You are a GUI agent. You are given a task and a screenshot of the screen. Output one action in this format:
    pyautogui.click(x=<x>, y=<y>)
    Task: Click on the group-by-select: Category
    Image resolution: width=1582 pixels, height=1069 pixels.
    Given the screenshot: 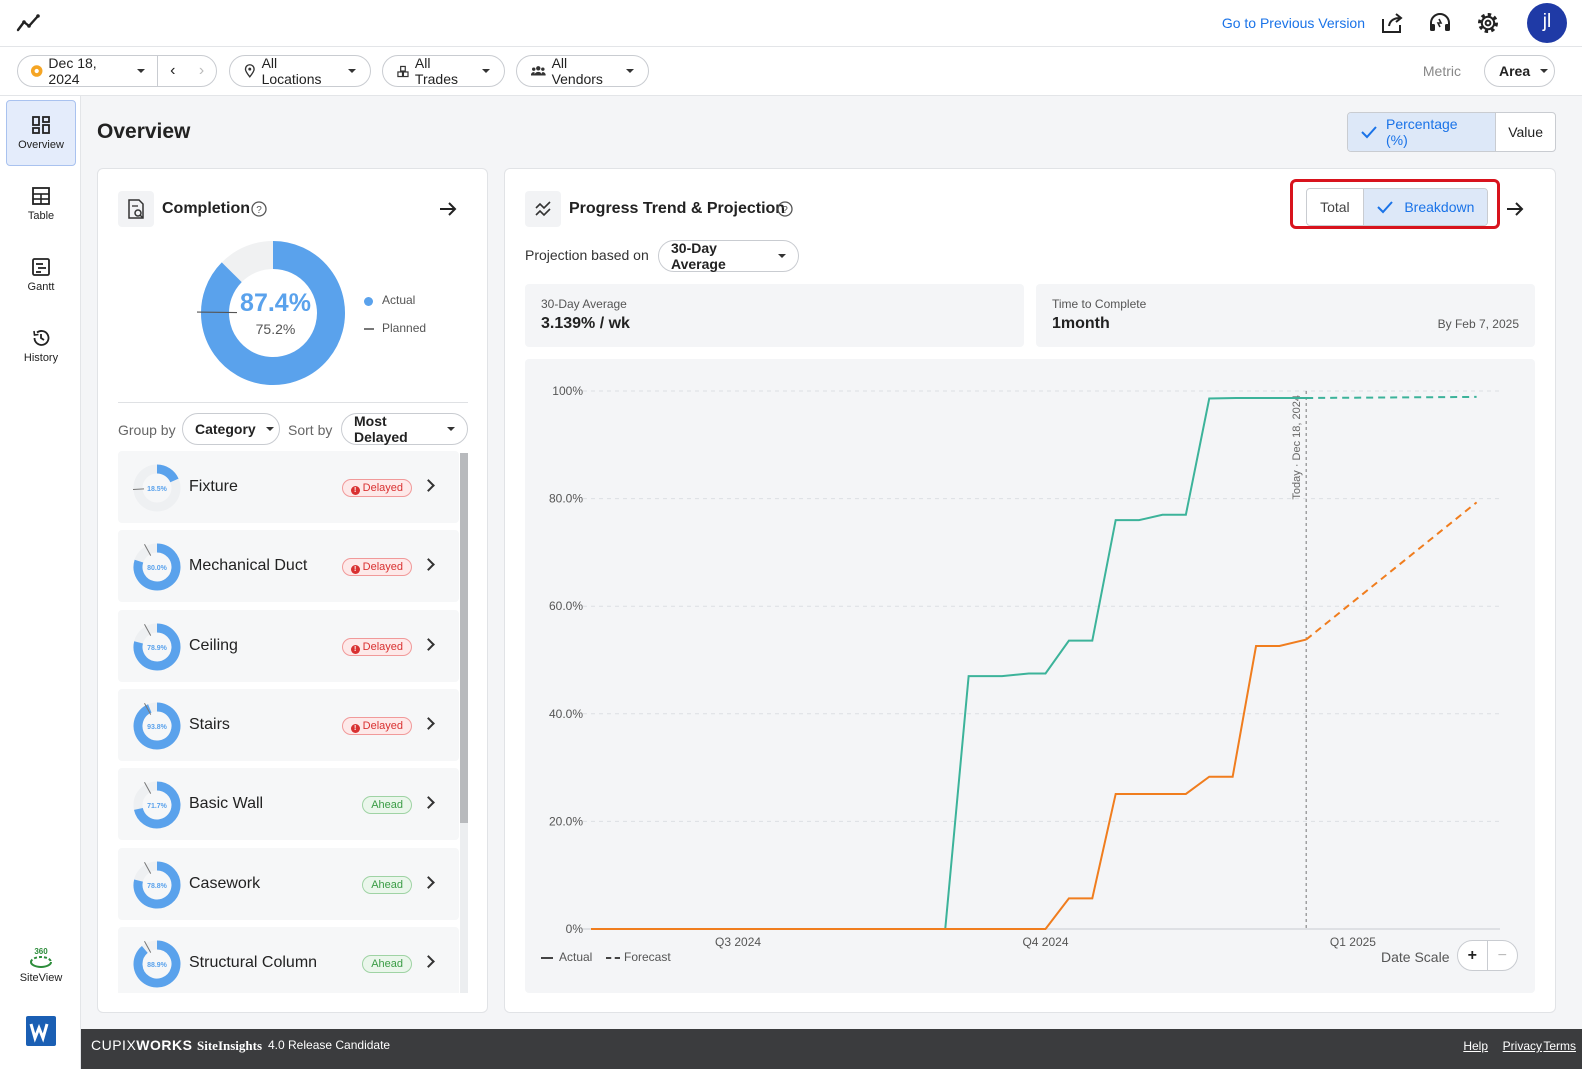 What is the action you would take?
    pyautogui.click(x=231, y=429)
    